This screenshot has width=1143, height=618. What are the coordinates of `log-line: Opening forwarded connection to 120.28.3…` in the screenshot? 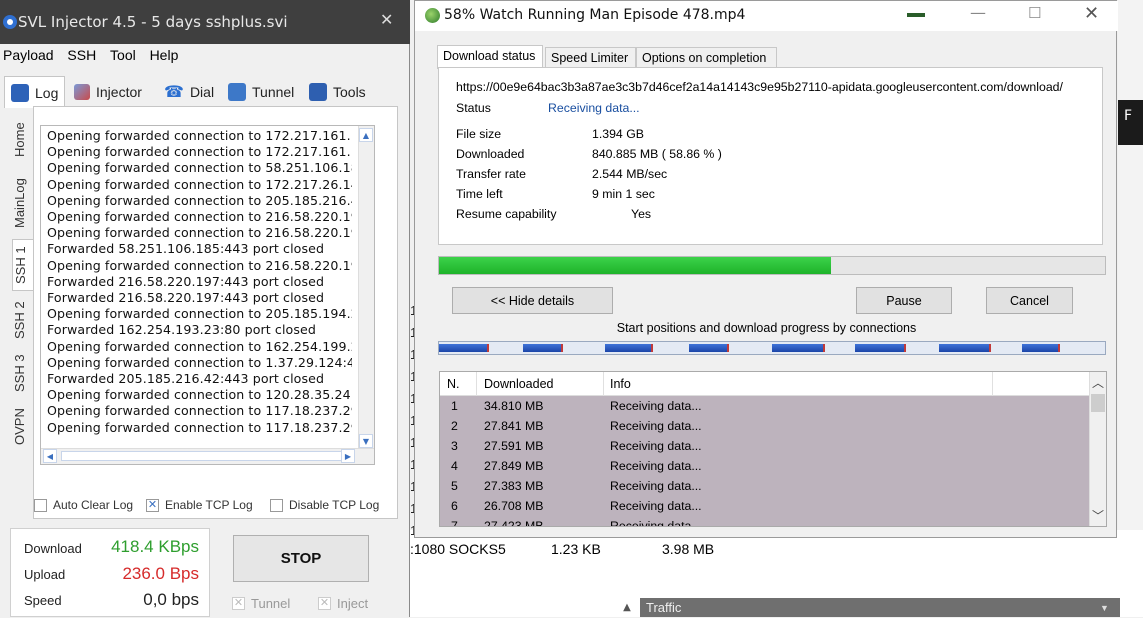 It's located at (199, 395).